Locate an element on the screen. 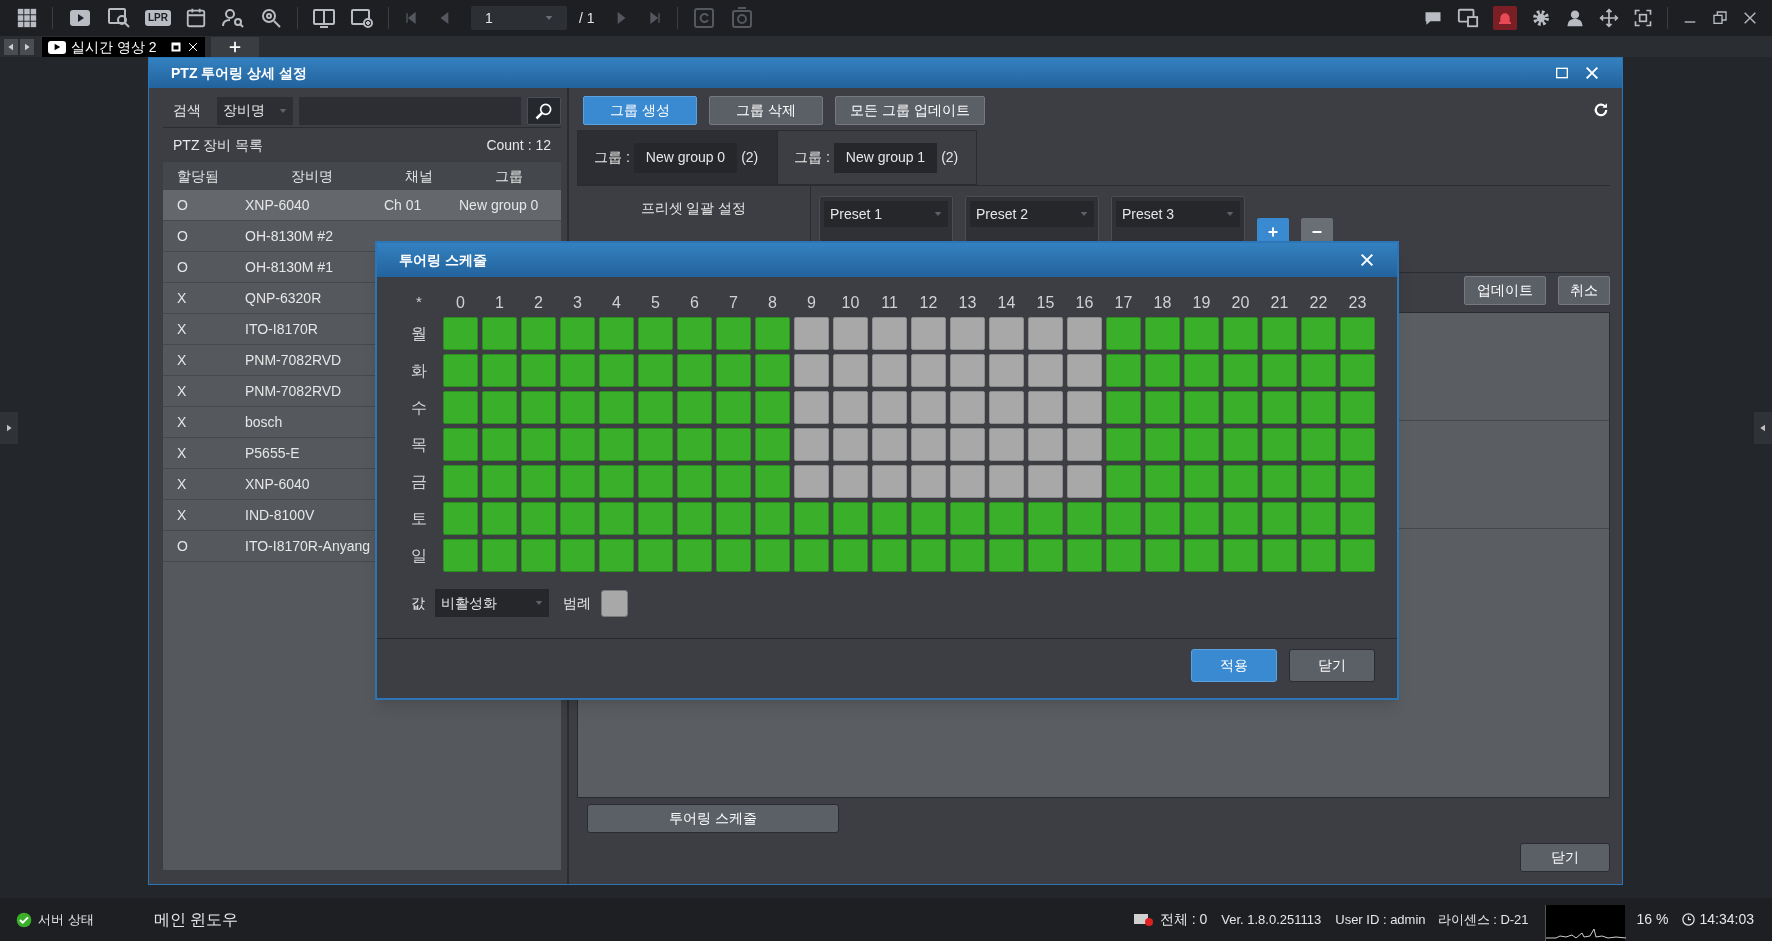 This screenshot has width=1772, height=941. calendar-icon is located at coordinates (196, 18).